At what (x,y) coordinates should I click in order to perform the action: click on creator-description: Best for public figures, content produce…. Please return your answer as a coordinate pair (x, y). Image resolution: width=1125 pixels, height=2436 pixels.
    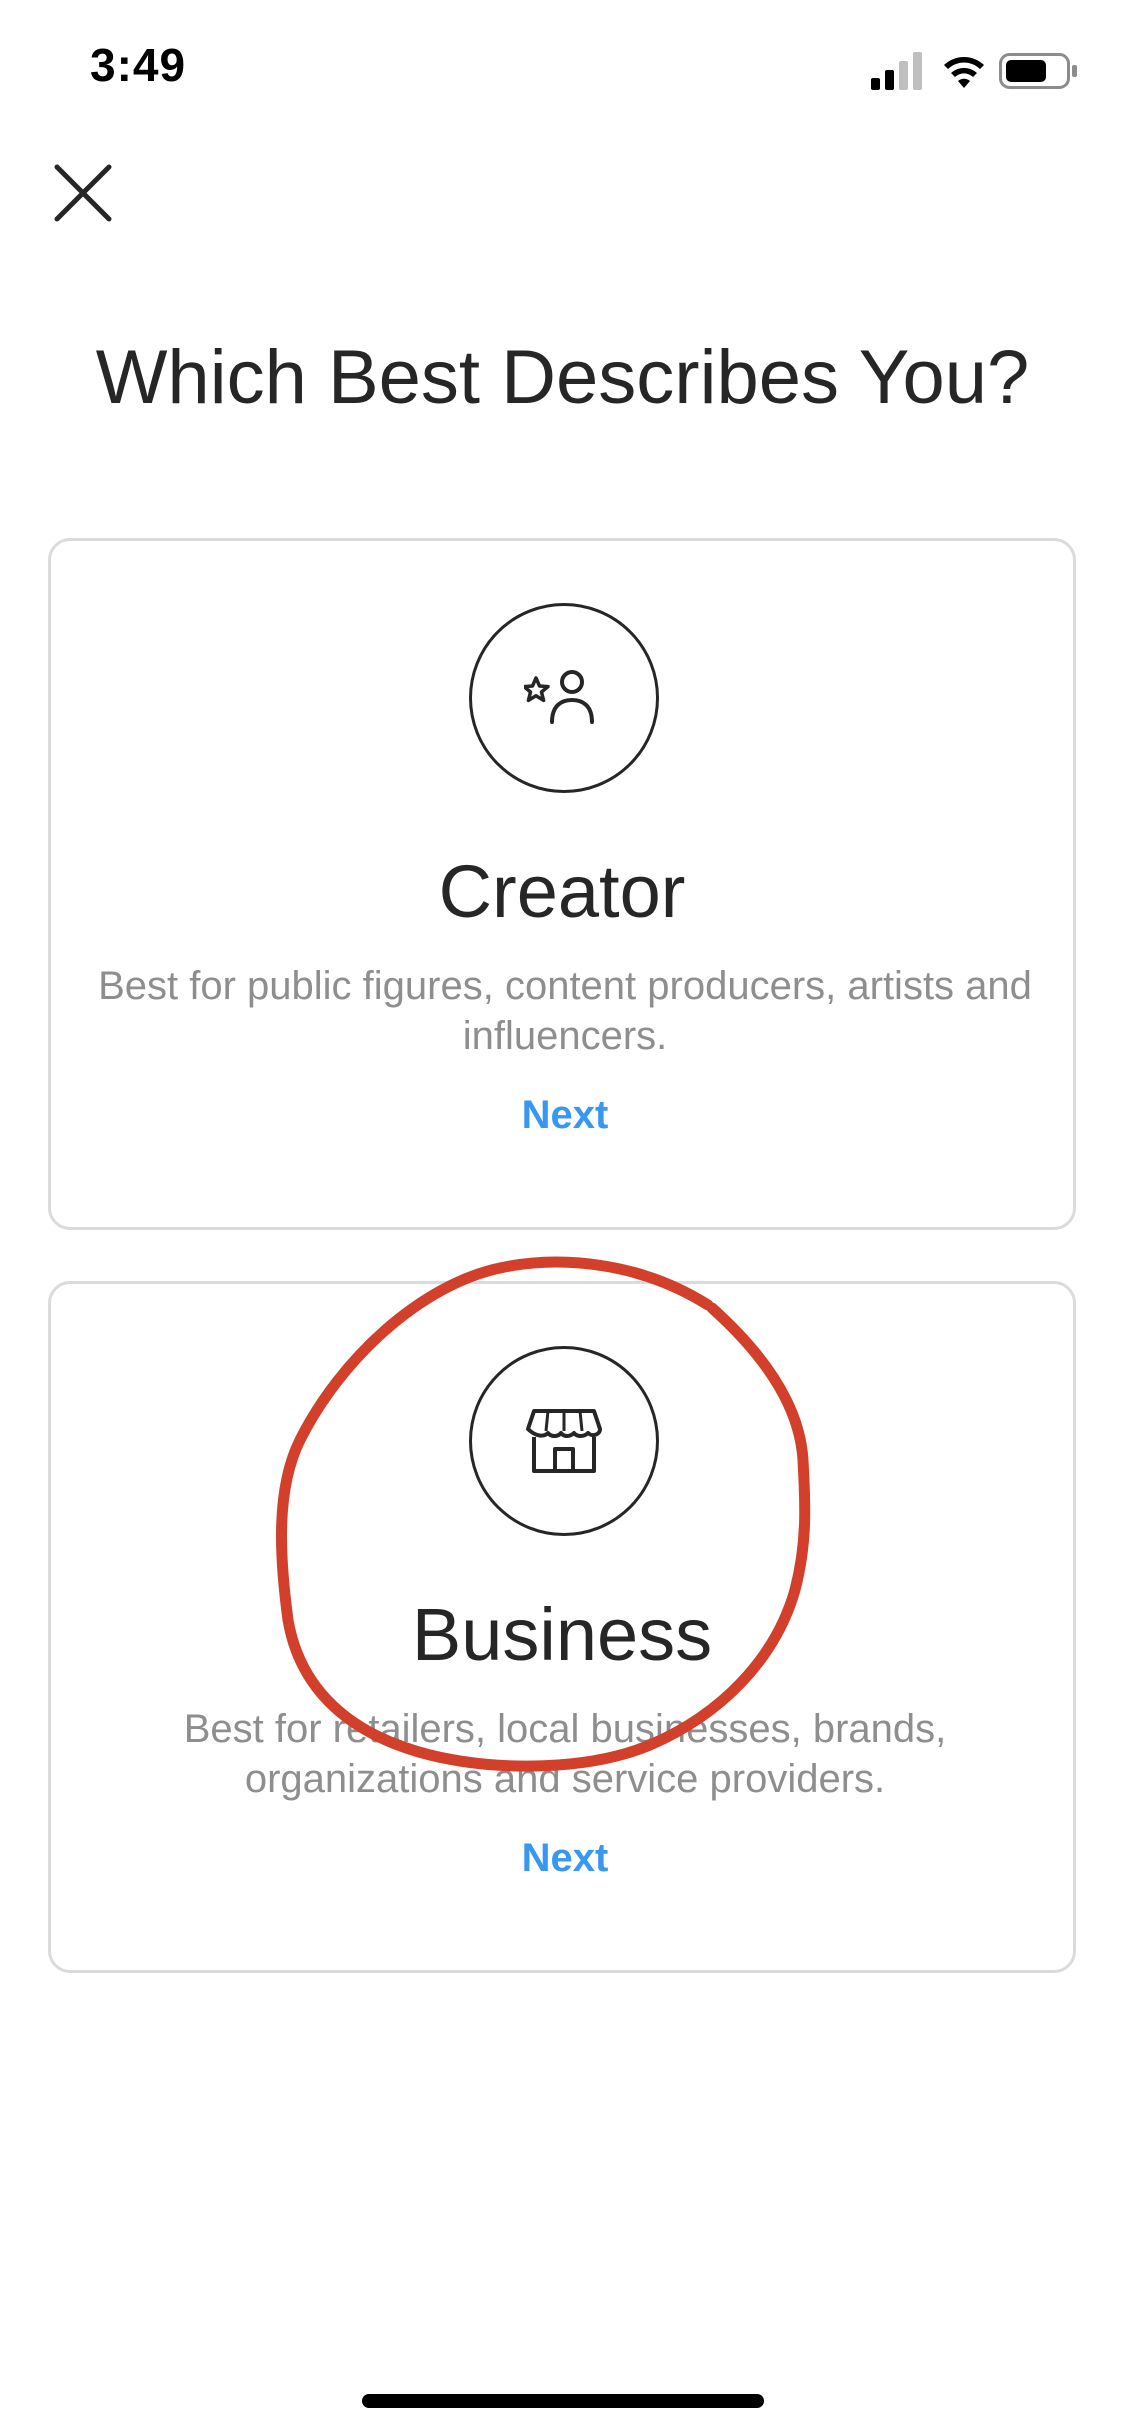
    Looking at the image, I should click on (565, 1011).